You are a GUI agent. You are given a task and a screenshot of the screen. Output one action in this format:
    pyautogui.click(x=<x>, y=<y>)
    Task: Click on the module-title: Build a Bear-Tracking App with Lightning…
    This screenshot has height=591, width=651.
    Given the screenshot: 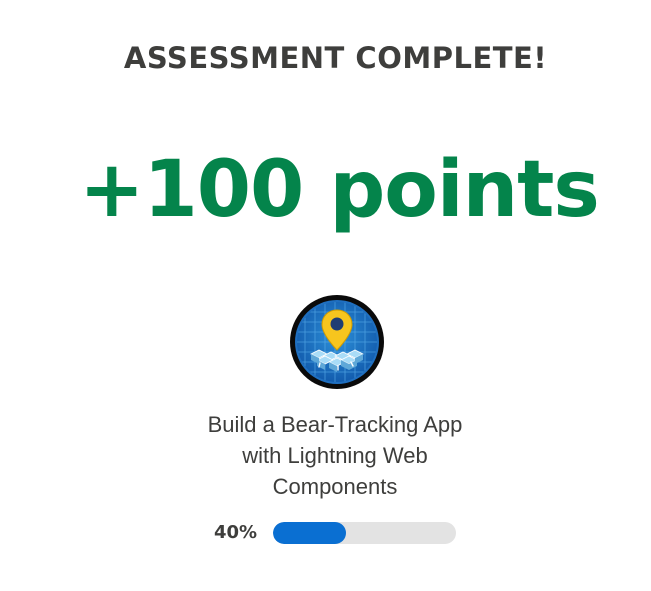 What is the action you would take?
    pyautogui.click(x=335, y=455)
    